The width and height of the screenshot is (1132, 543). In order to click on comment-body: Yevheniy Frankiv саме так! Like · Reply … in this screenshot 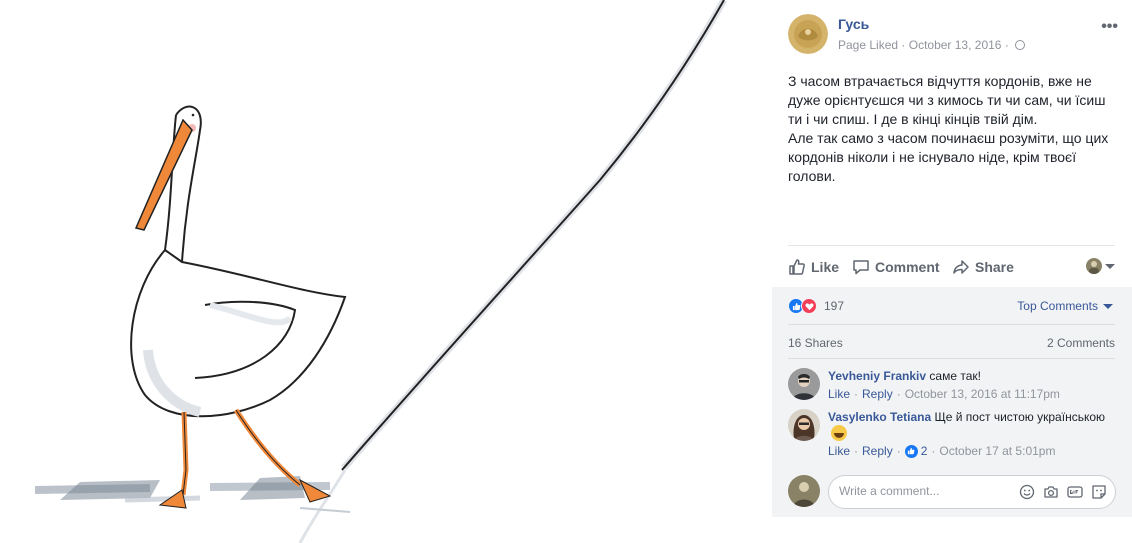, I will do `click(972, 385)`.